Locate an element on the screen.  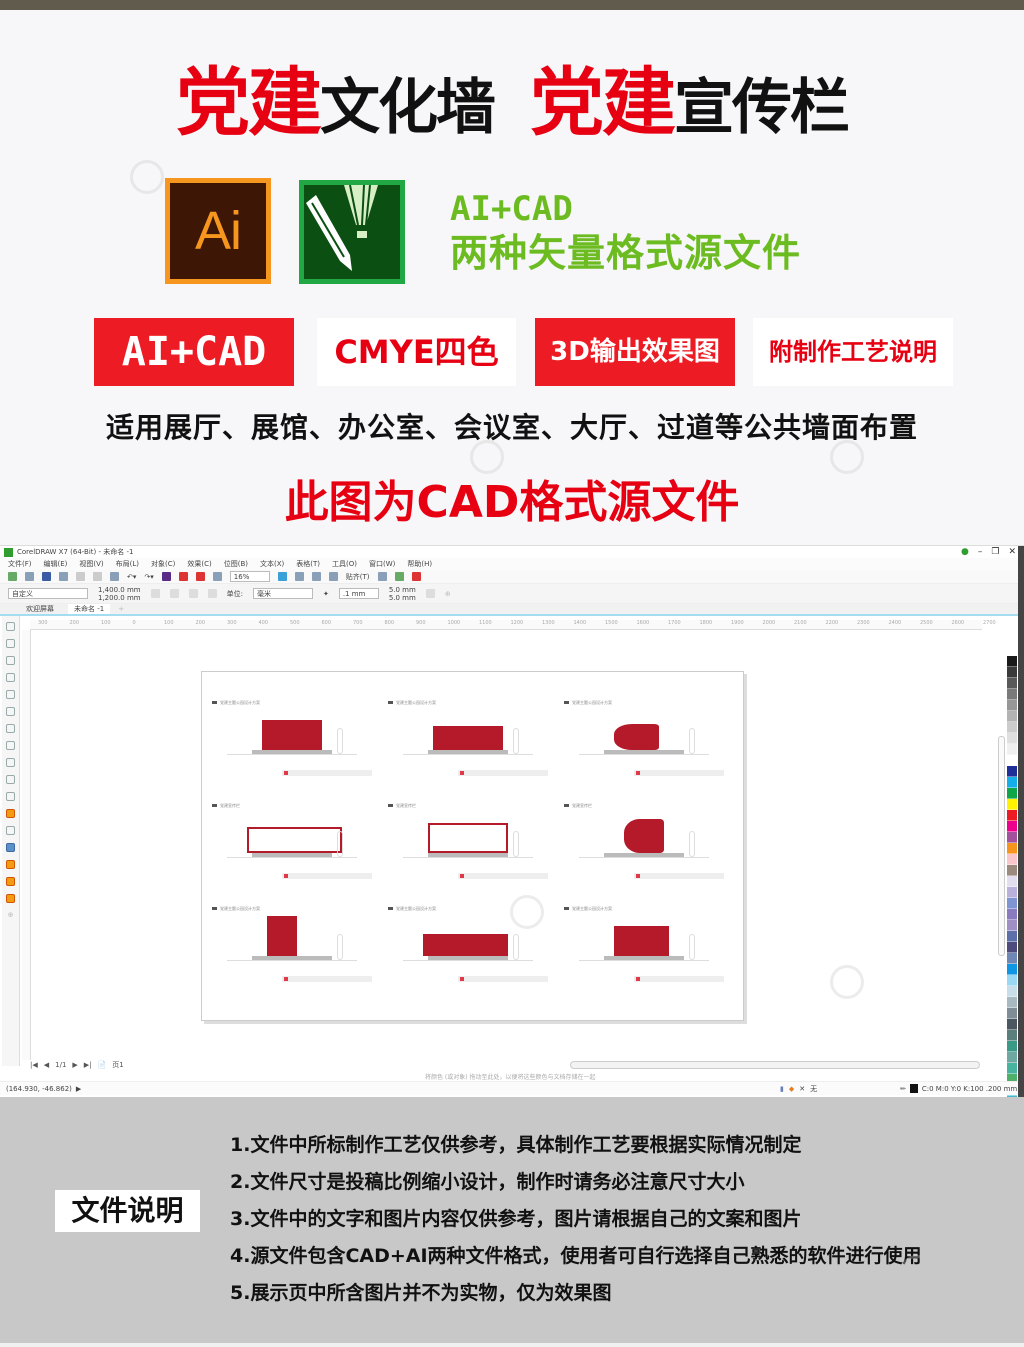
parallel-dimension-tool-icon is located at coordinates (10, 796).